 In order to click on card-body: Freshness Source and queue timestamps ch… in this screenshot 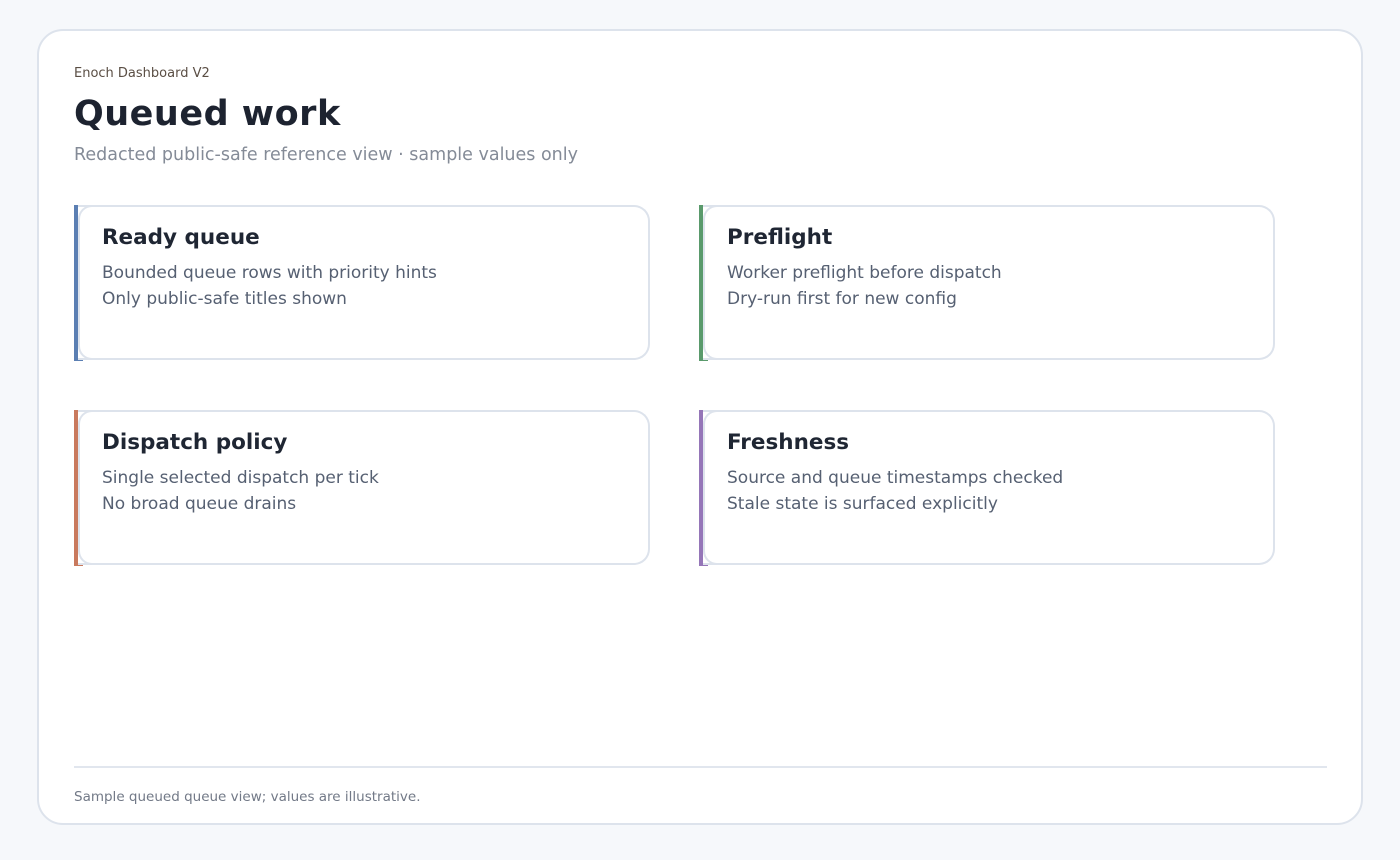, I will do `click(989, 487)`.